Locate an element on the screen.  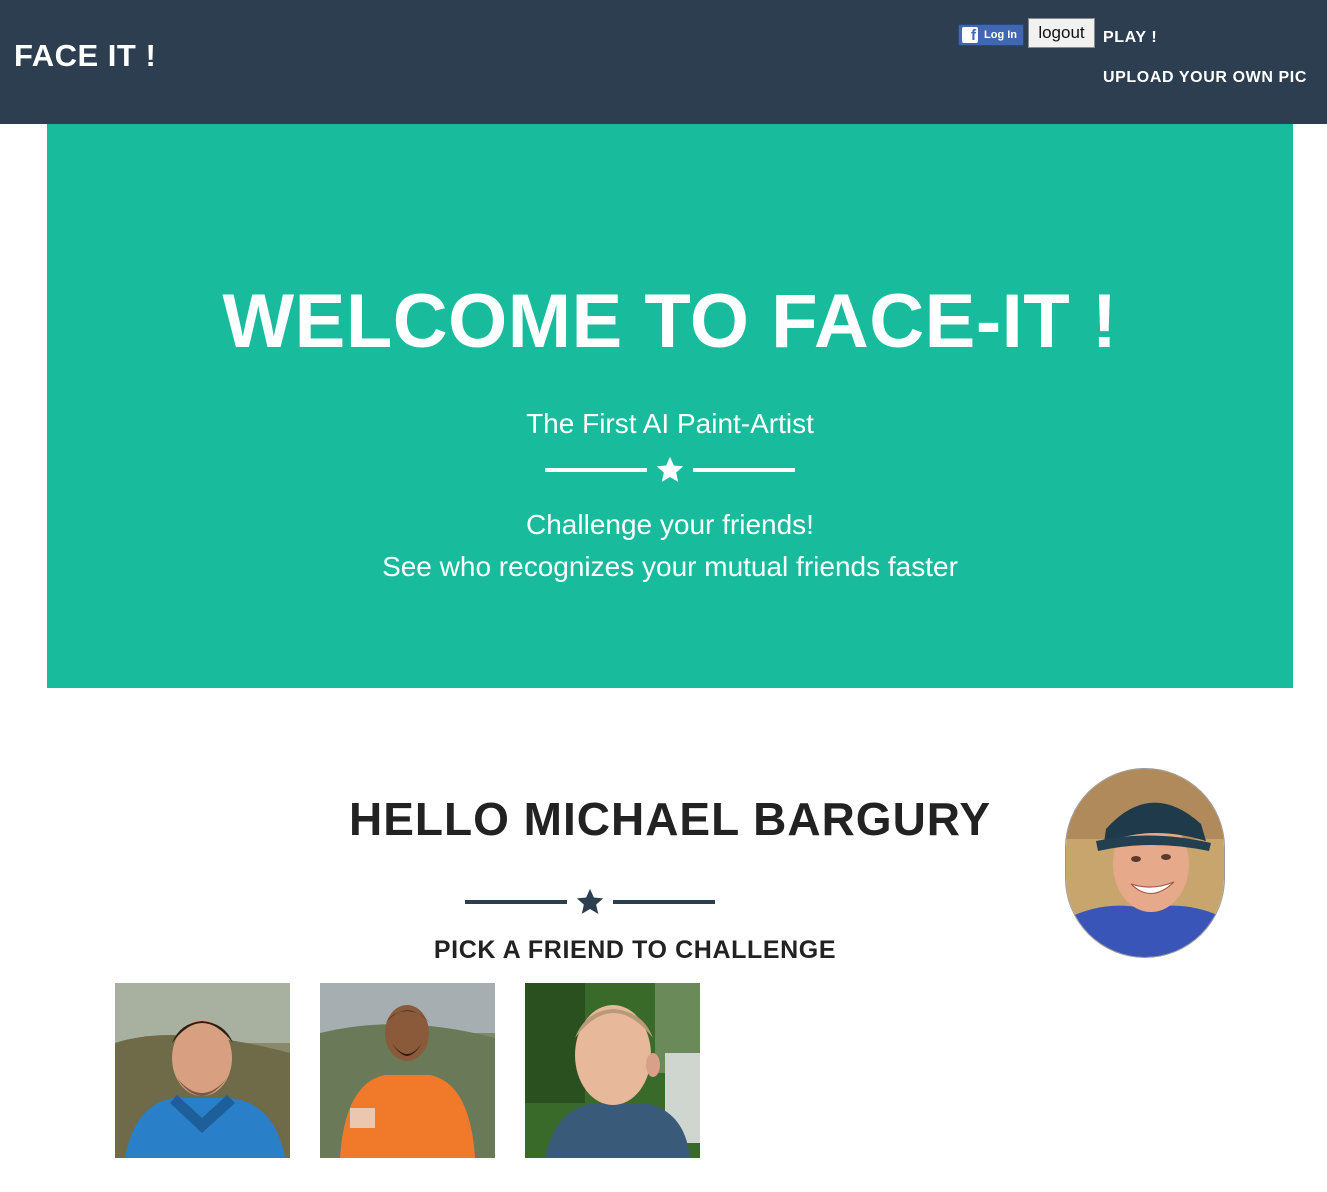
content-star-divider is located at coordinates (590, 902).